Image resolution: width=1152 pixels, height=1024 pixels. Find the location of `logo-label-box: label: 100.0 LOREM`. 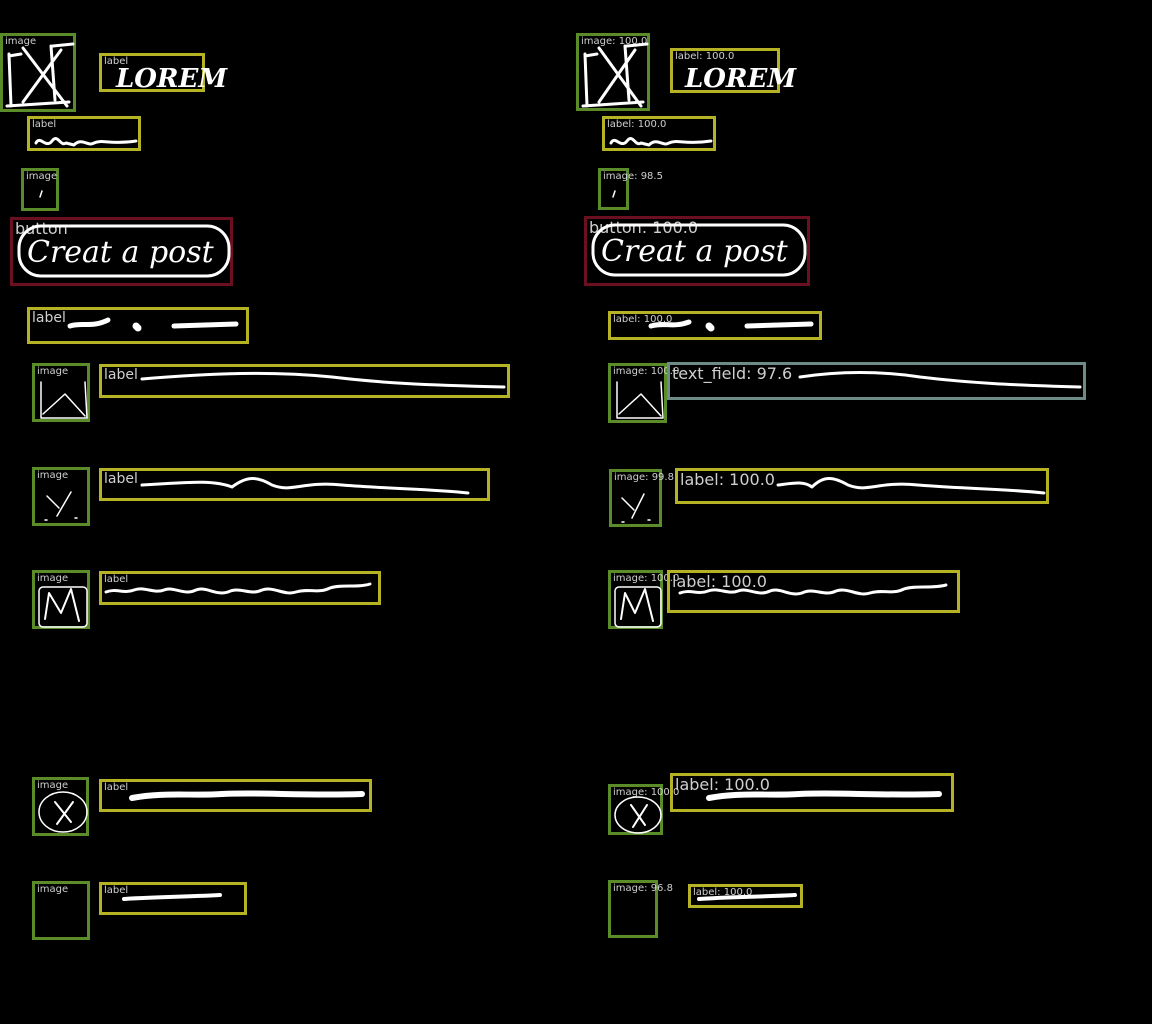

logo-label-box: label: 100.0 LOREM is located at coordinates (733, 71).